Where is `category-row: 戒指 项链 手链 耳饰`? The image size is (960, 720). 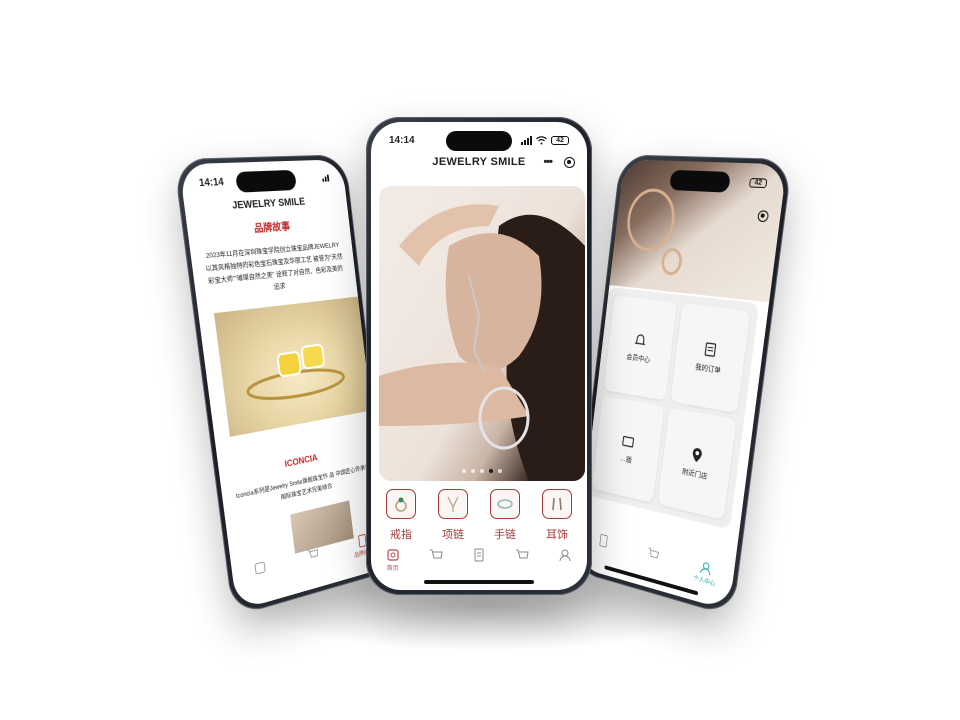
category-row: 戒指 项链 手链 耳饰 is located at coordinates (479, 515).